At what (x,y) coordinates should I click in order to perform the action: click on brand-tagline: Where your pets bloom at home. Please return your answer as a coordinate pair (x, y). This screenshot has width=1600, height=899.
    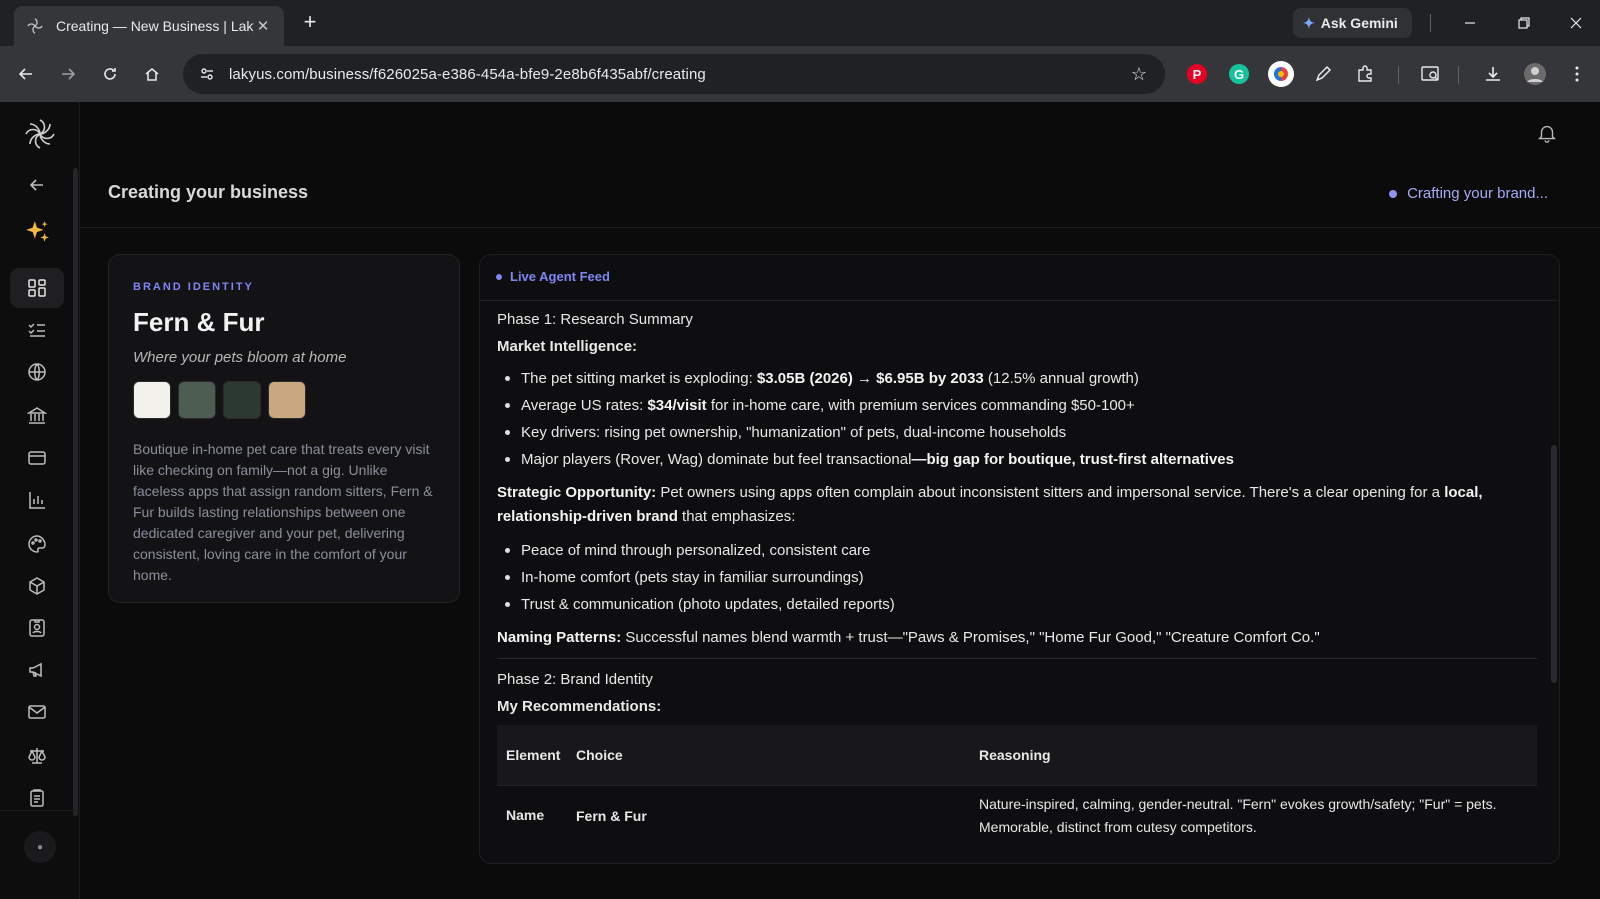
    Looking at the image, I should click on (240, 357).